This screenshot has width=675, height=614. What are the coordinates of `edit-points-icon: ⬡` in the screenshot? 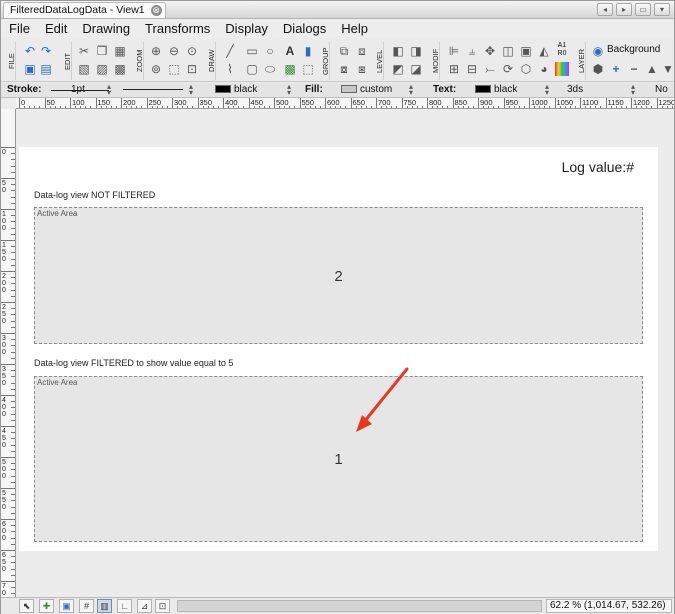 It's located at (526, 69).